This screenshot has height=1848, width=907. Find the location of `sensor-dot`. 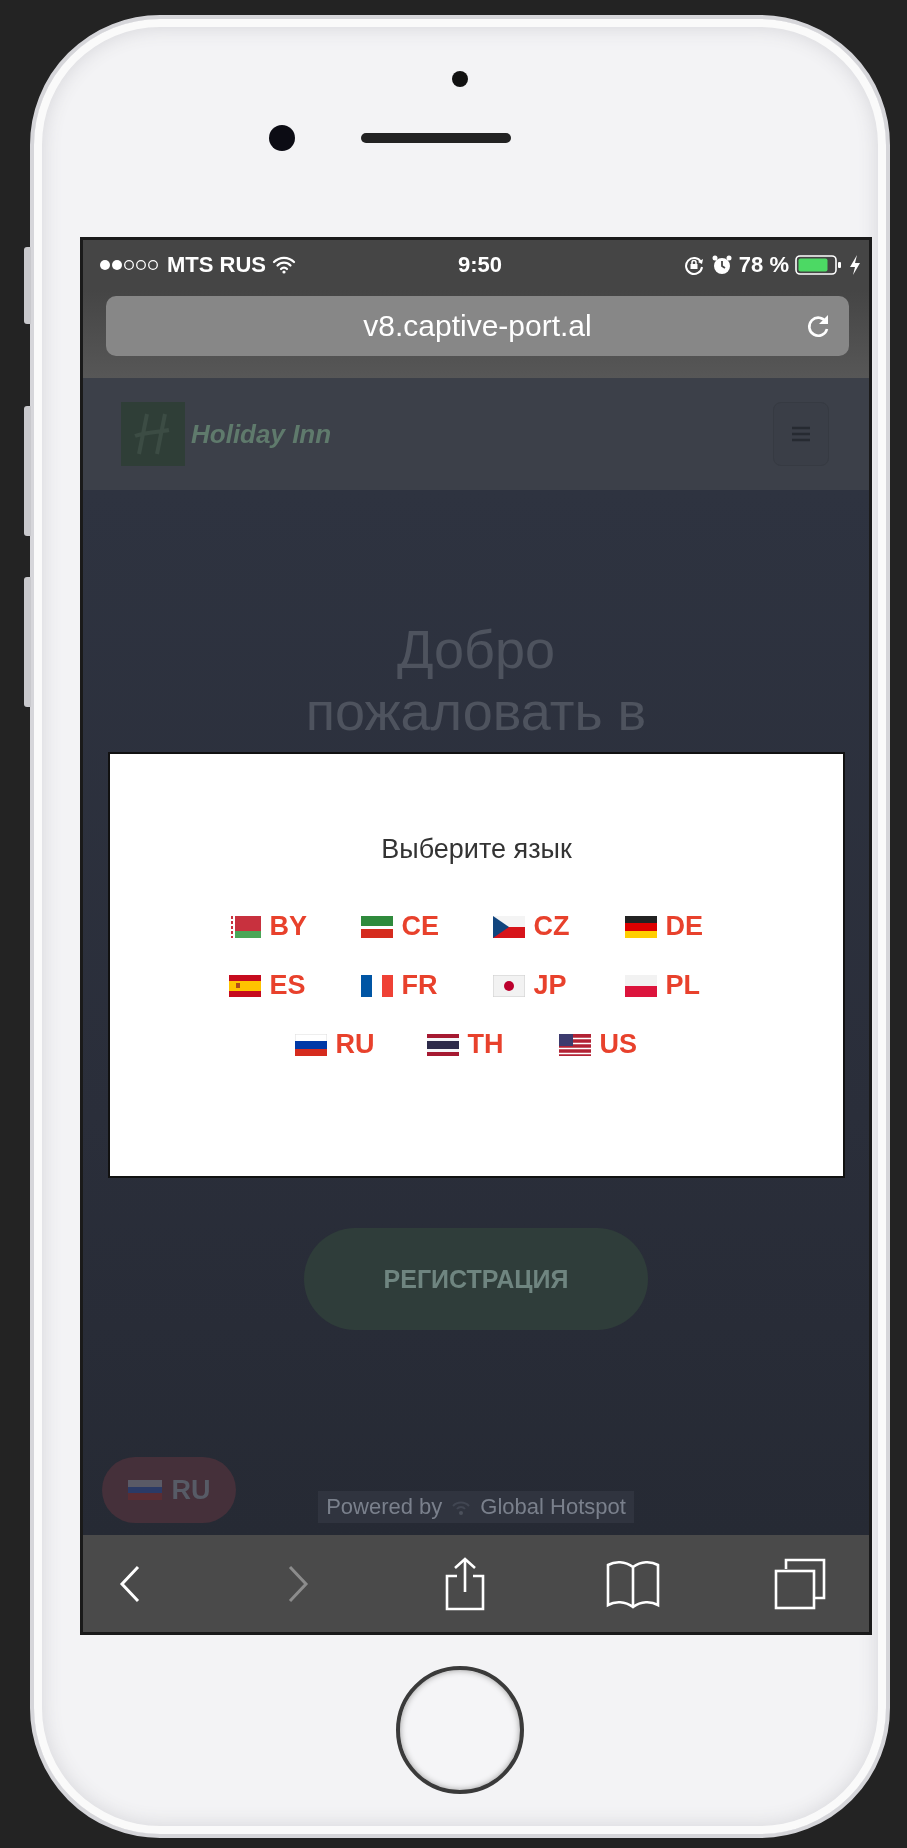

sensor-dot is located at coordinates (460, 79).